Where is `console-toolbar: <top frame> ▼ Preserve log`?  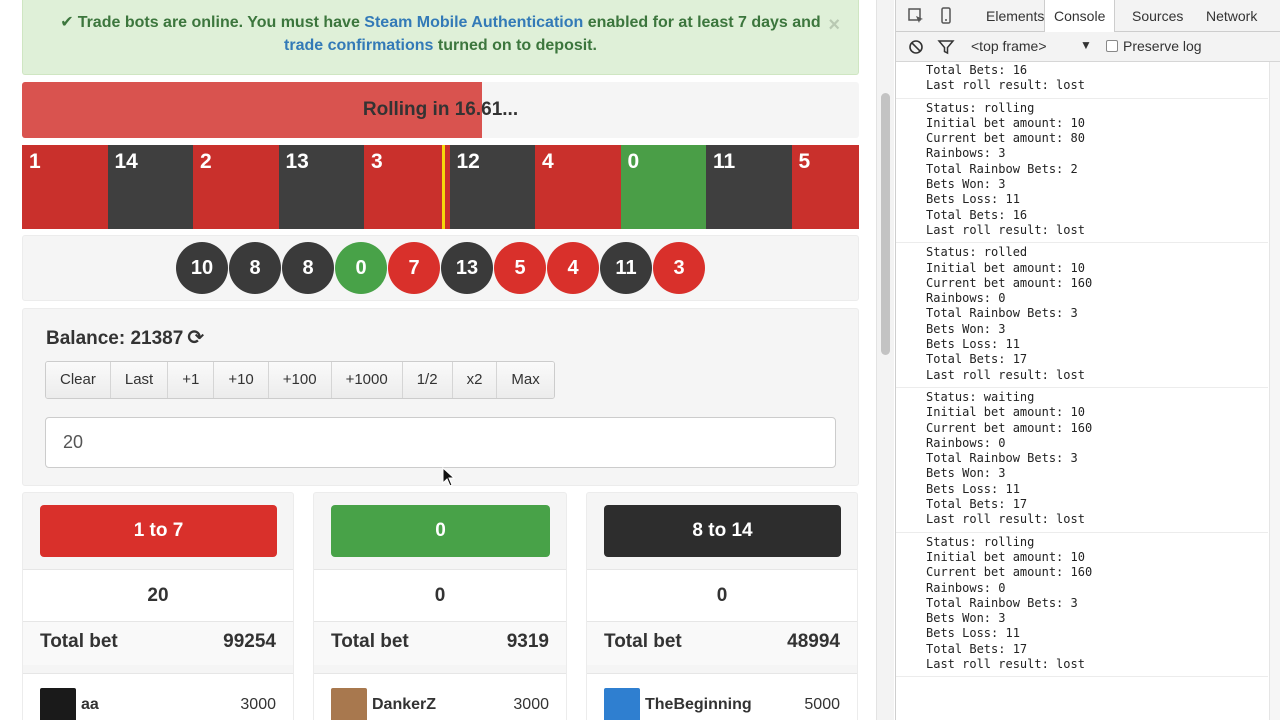 console-toolbar: <top frame> ▼ Preserve log is located at coordinates (1088, 47).